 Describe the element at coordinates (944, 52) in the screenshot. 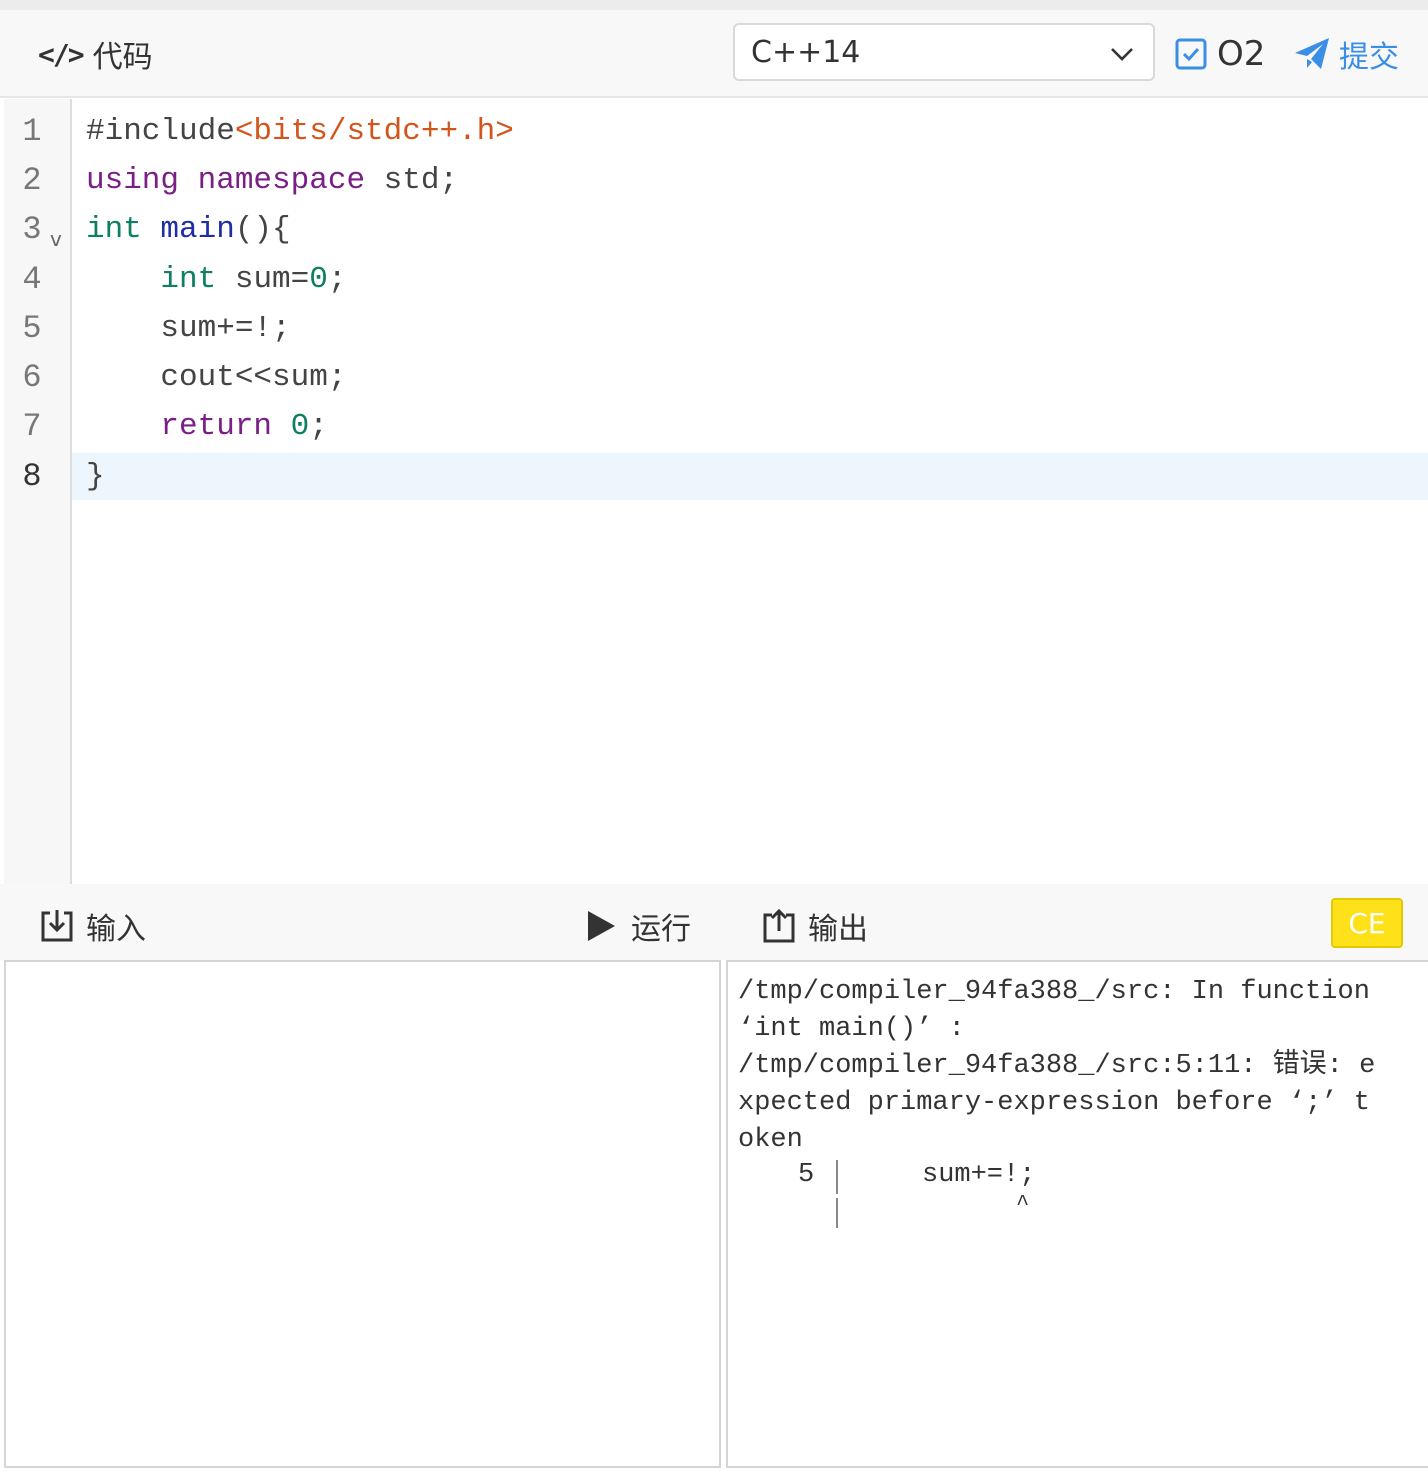

I see `language-select: C++14` at that location.